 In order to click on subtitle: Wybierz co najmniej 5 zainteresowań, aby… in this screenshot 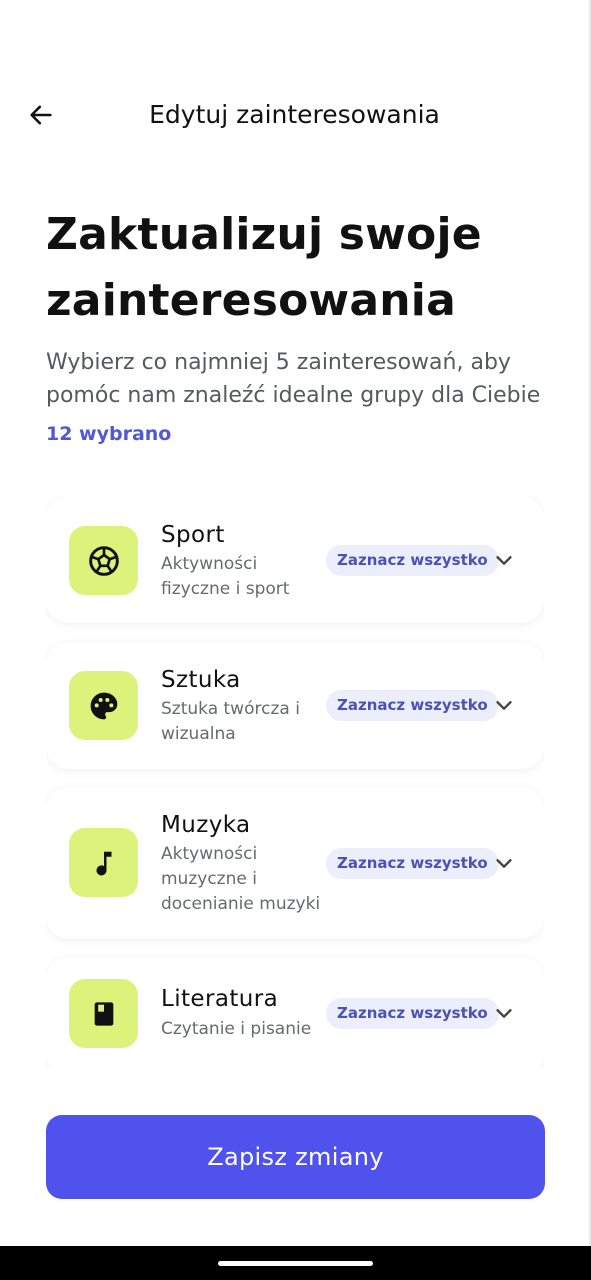, I will do `click(293, 379)`.